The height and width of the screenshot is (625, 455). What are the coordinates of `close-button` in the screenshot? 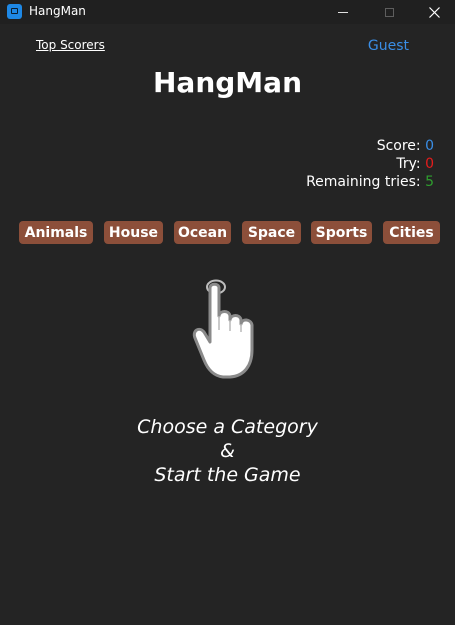 It's located at (433, 12).